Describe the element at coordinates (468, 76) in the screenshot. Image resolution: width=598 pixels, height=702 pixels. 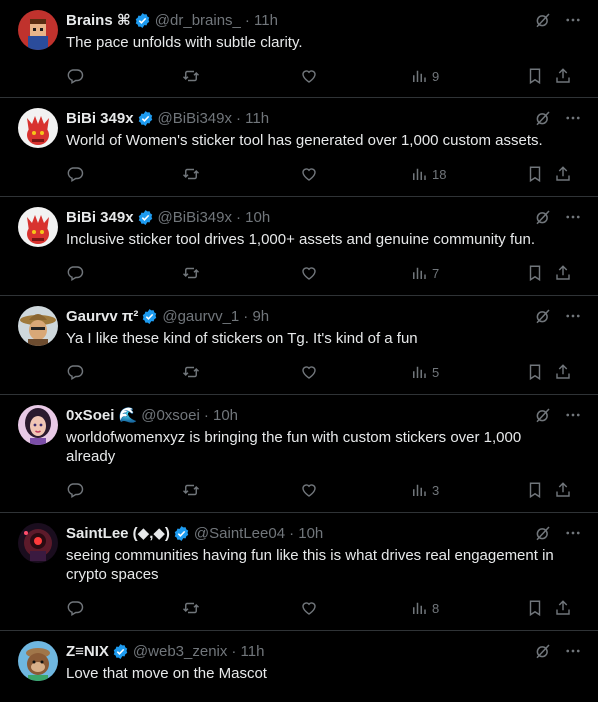
I see `views-button: 9` at that location.